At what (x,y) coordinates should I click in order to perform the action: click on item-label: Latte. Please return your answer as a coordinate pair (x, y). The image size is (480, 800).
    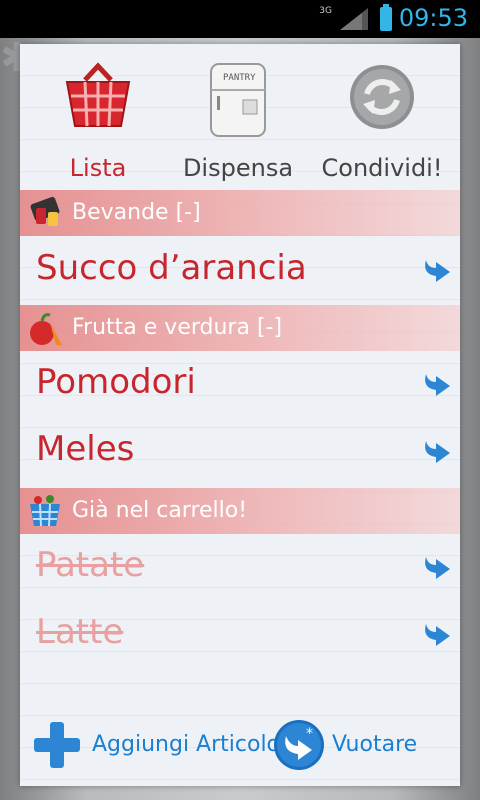
    Looking at the image, I should click on (80, 632).